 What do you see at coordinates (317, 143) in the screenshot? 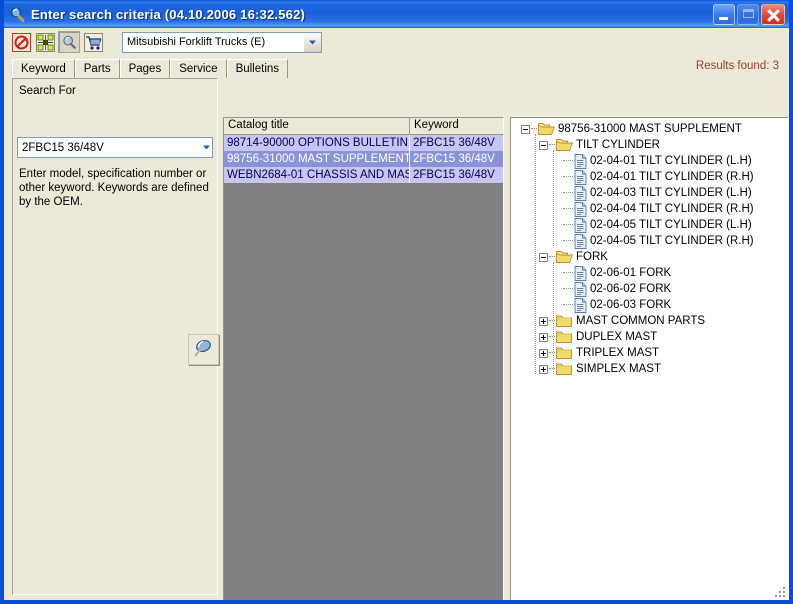
I see `cell-catalog-title: 98714-90000 OPTIONS BULLETIN` at bounding box center [317, 143].